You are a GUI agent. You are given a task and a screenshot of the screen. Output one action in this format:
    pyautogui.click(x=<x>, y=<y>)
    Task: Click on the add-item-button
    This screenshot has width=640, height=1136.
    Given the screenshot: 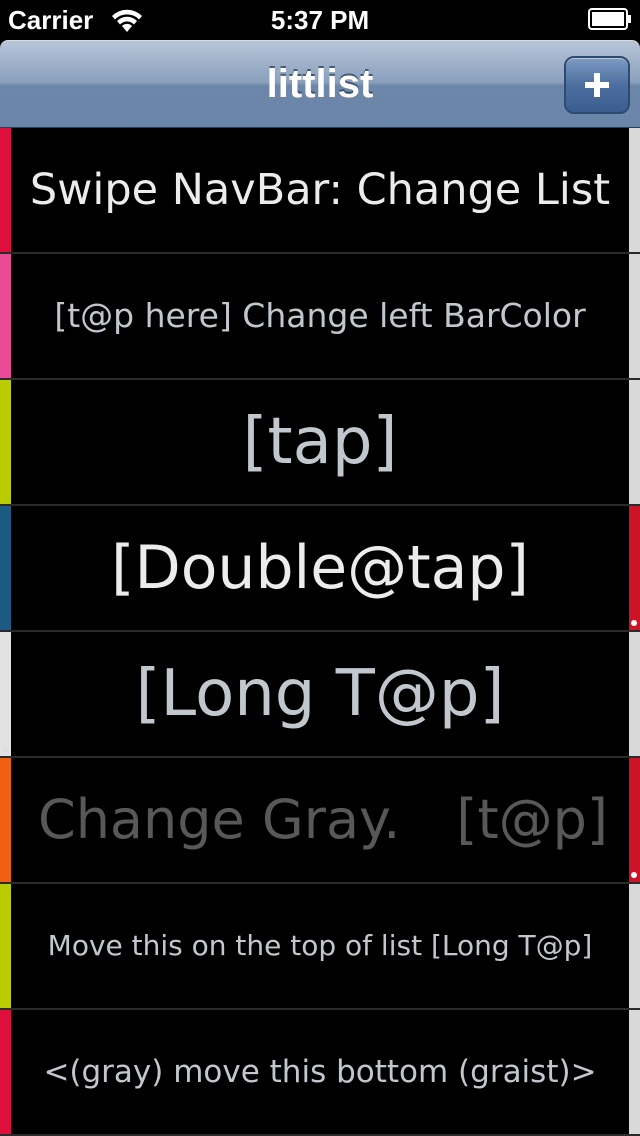 What is the action you would take?
    pyautogui.click(x=597, y=85)
    